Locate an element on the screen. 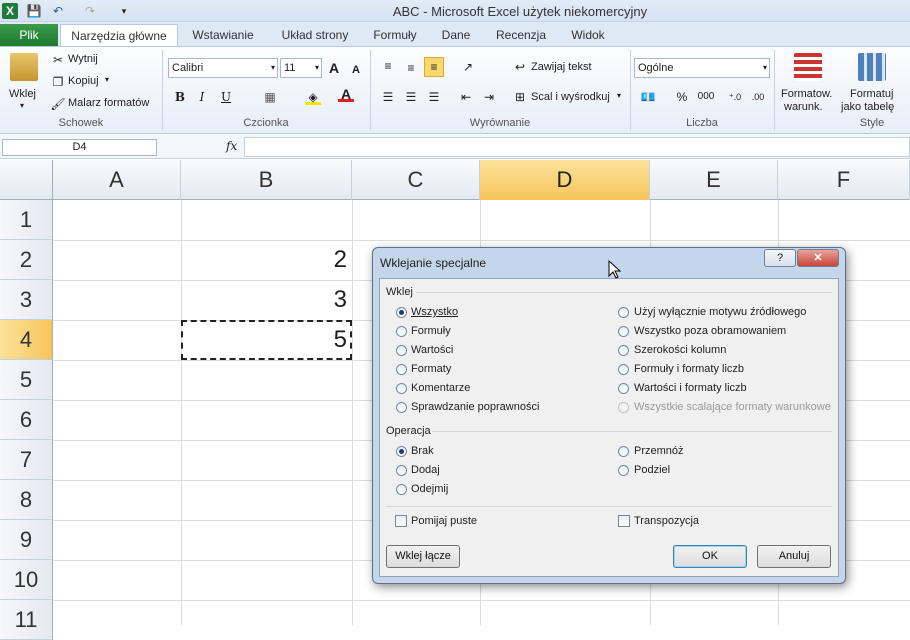  copy-icon: ❐ is located at coordinates (58, 82).